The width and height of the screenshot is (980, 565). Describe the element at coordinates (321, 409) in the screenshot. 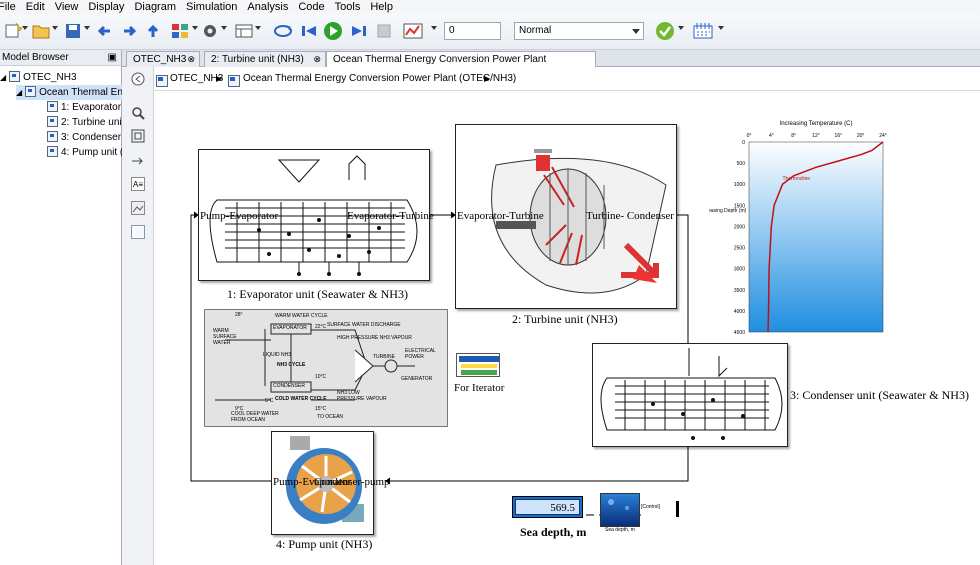

I see `cycle-label: 15°C` at that location.